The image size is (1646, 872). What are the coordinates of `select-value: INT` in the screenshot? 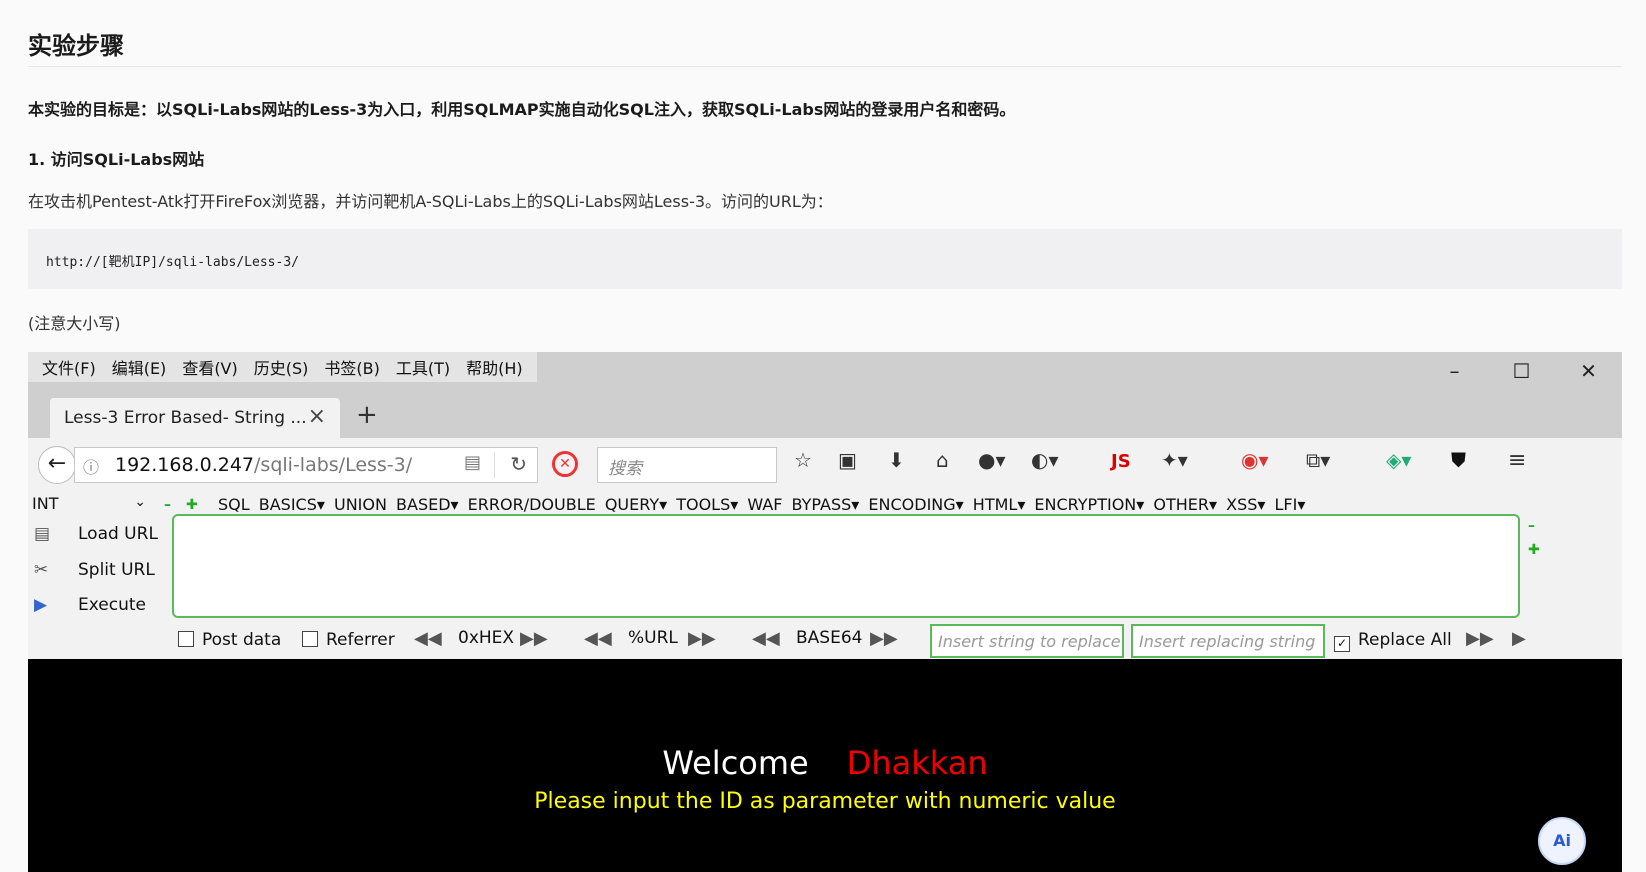 It's located at (45, 503).